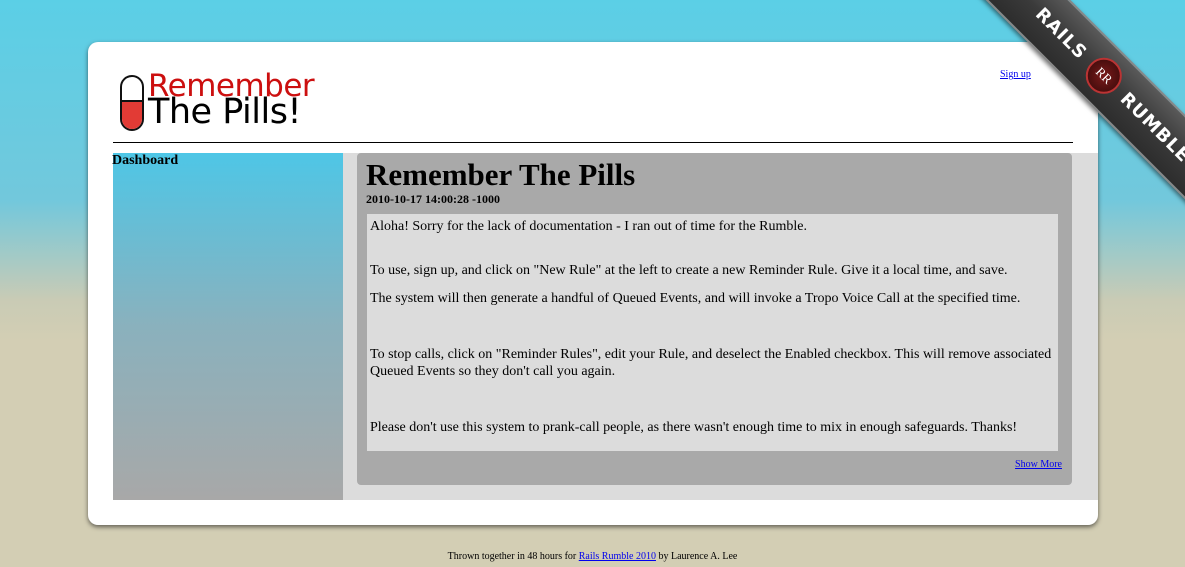 This screenshot has width=1185, height=567. I want to click on rails-rumble-link: Rails Rumble 2010, so click(617, 556).